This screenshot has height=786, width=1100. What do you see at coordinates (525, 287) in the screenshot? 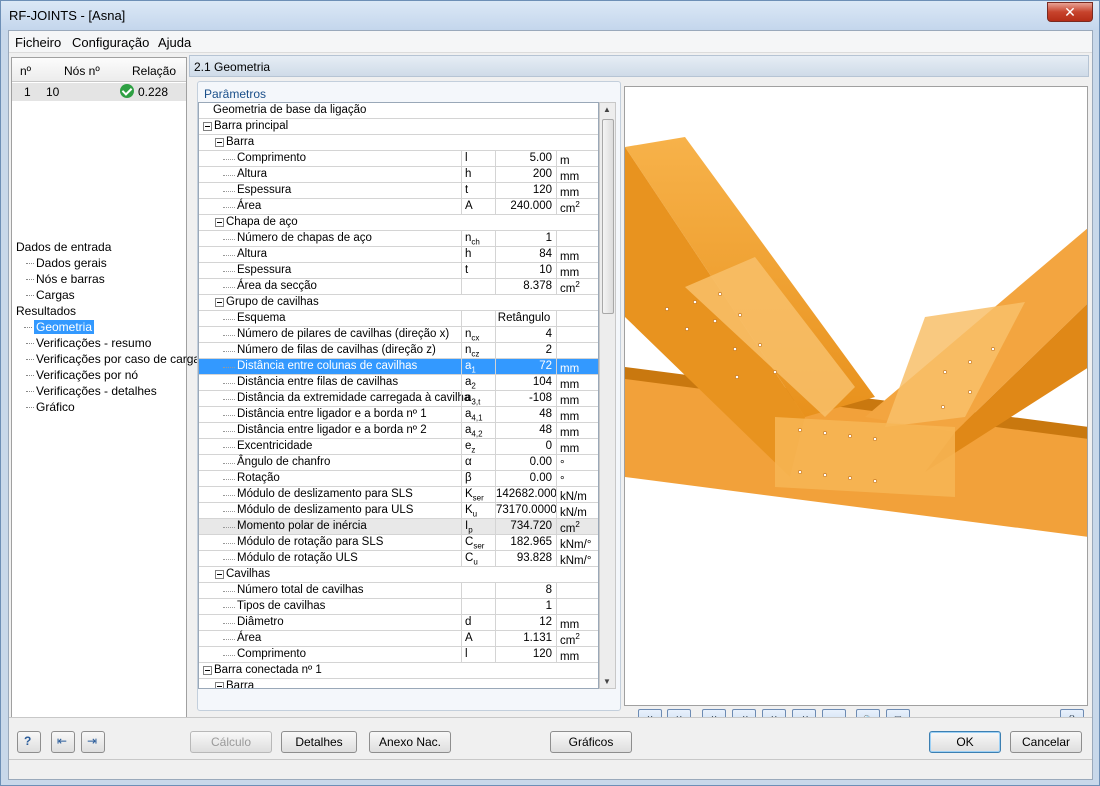
I see `param-value: 8.378` at bounding box center [525, 287].